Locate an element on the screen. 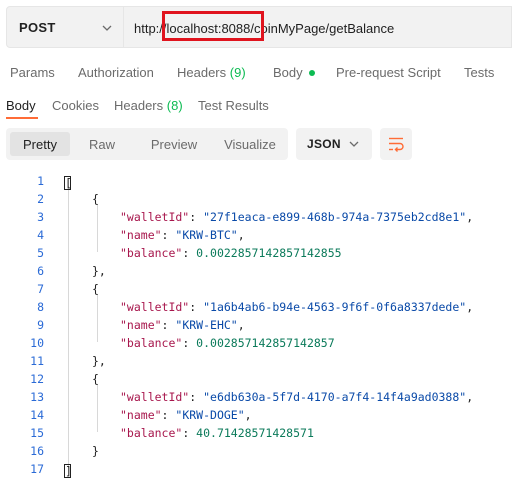  code-content: "name": "KRW-BTC", is located at coordinates (182, 235).